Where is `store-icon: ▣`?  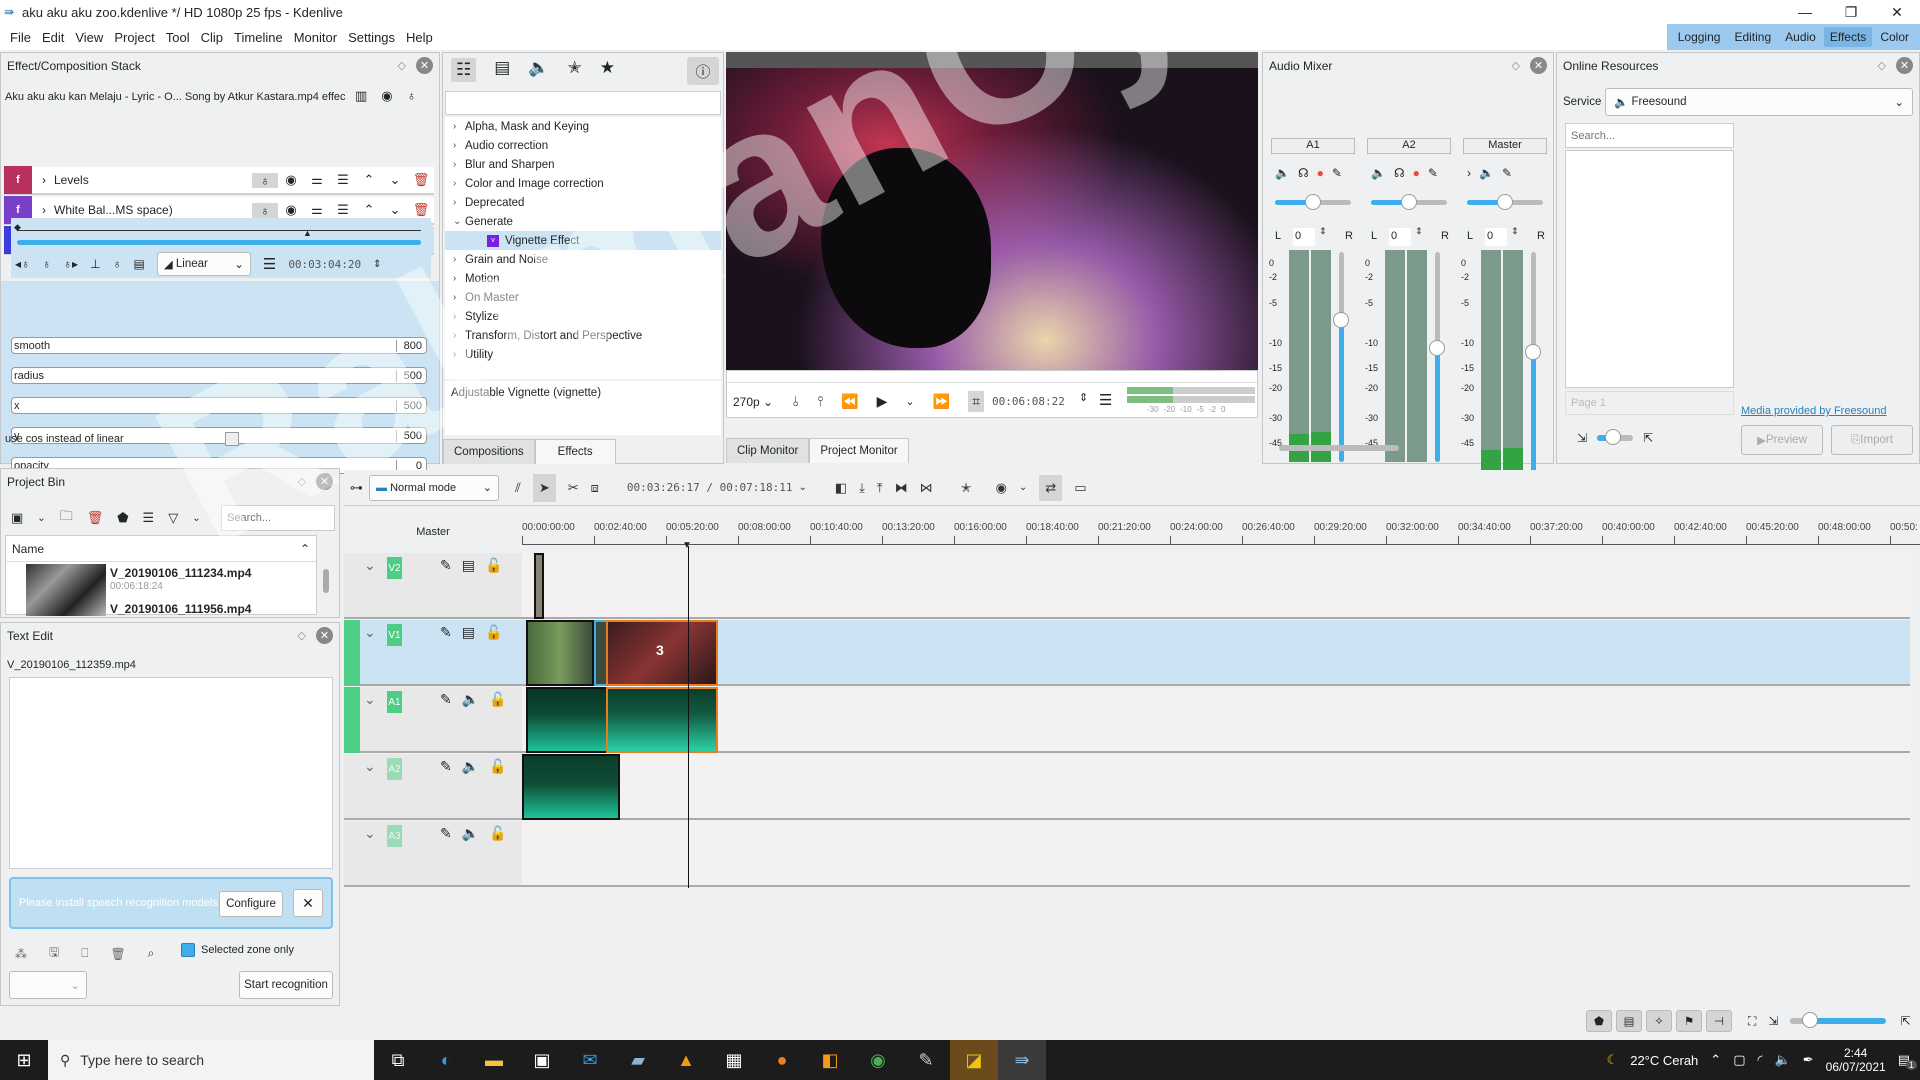 store-icon: ▣ is located at coordinates (542, 1060).